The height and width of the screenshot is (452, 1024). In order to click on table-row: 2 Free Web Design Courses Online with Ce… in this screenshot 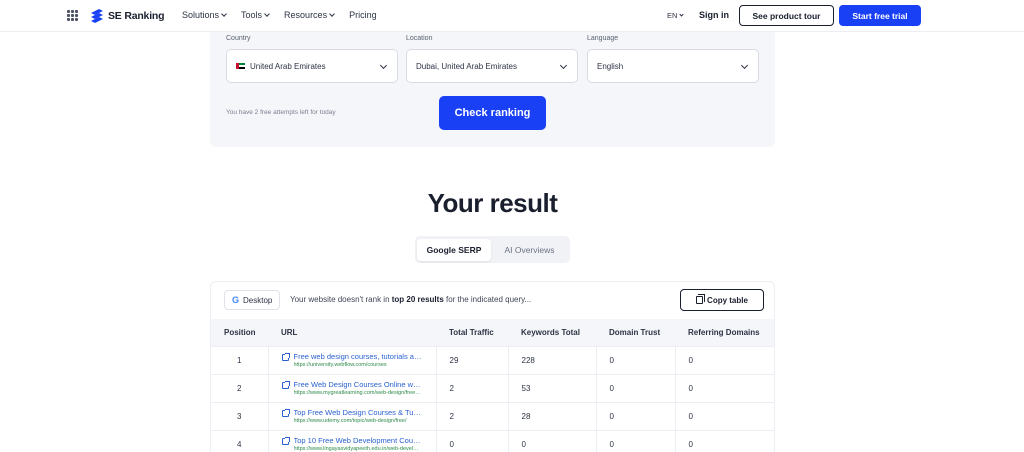, I will do `click(492, 388)`.